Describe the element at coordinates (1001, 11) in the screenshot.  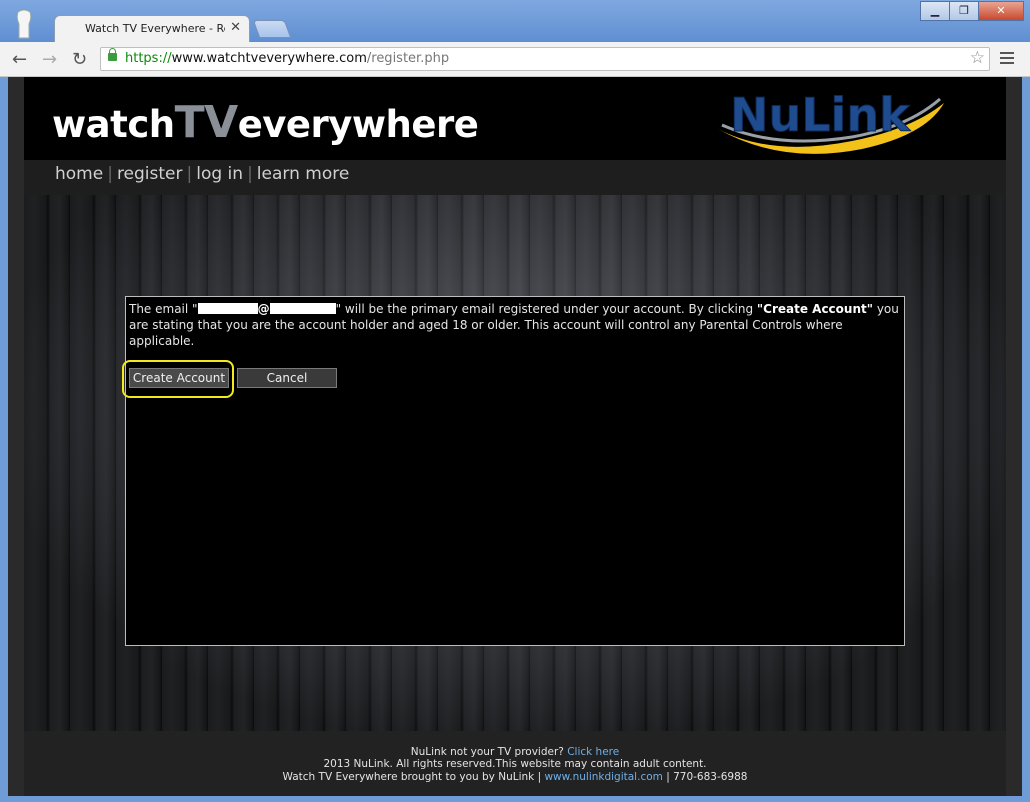
I see `close-window-button: ✕` at that location.